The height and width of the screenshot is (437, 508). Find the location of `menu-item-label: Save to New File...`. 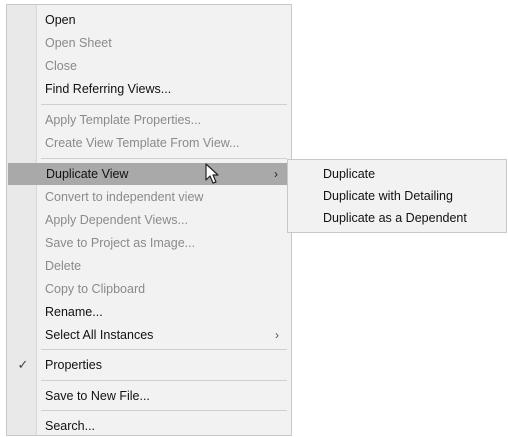

menu-item-label: Save to New File... is located at coordinates (97, 396).